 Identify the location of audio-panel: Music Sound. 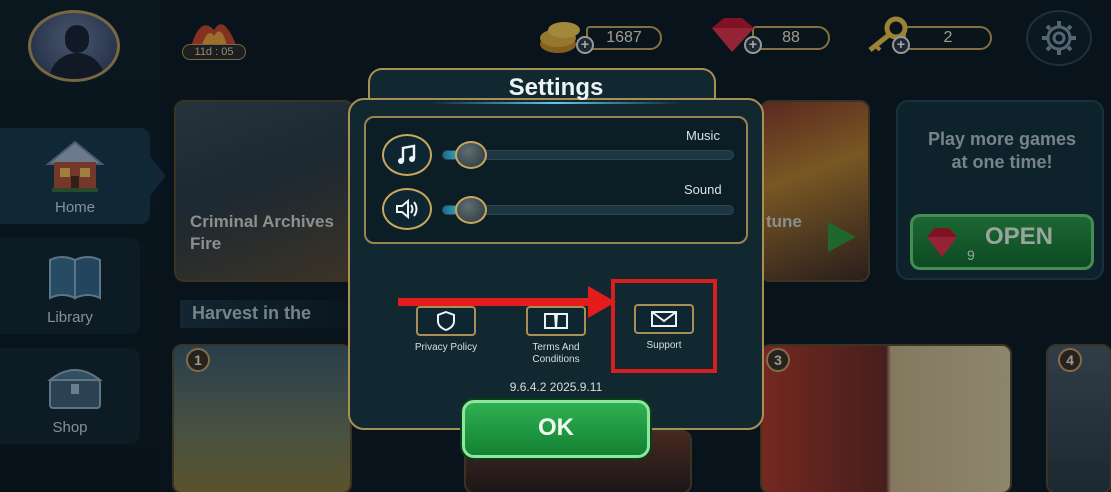
(556, 180).